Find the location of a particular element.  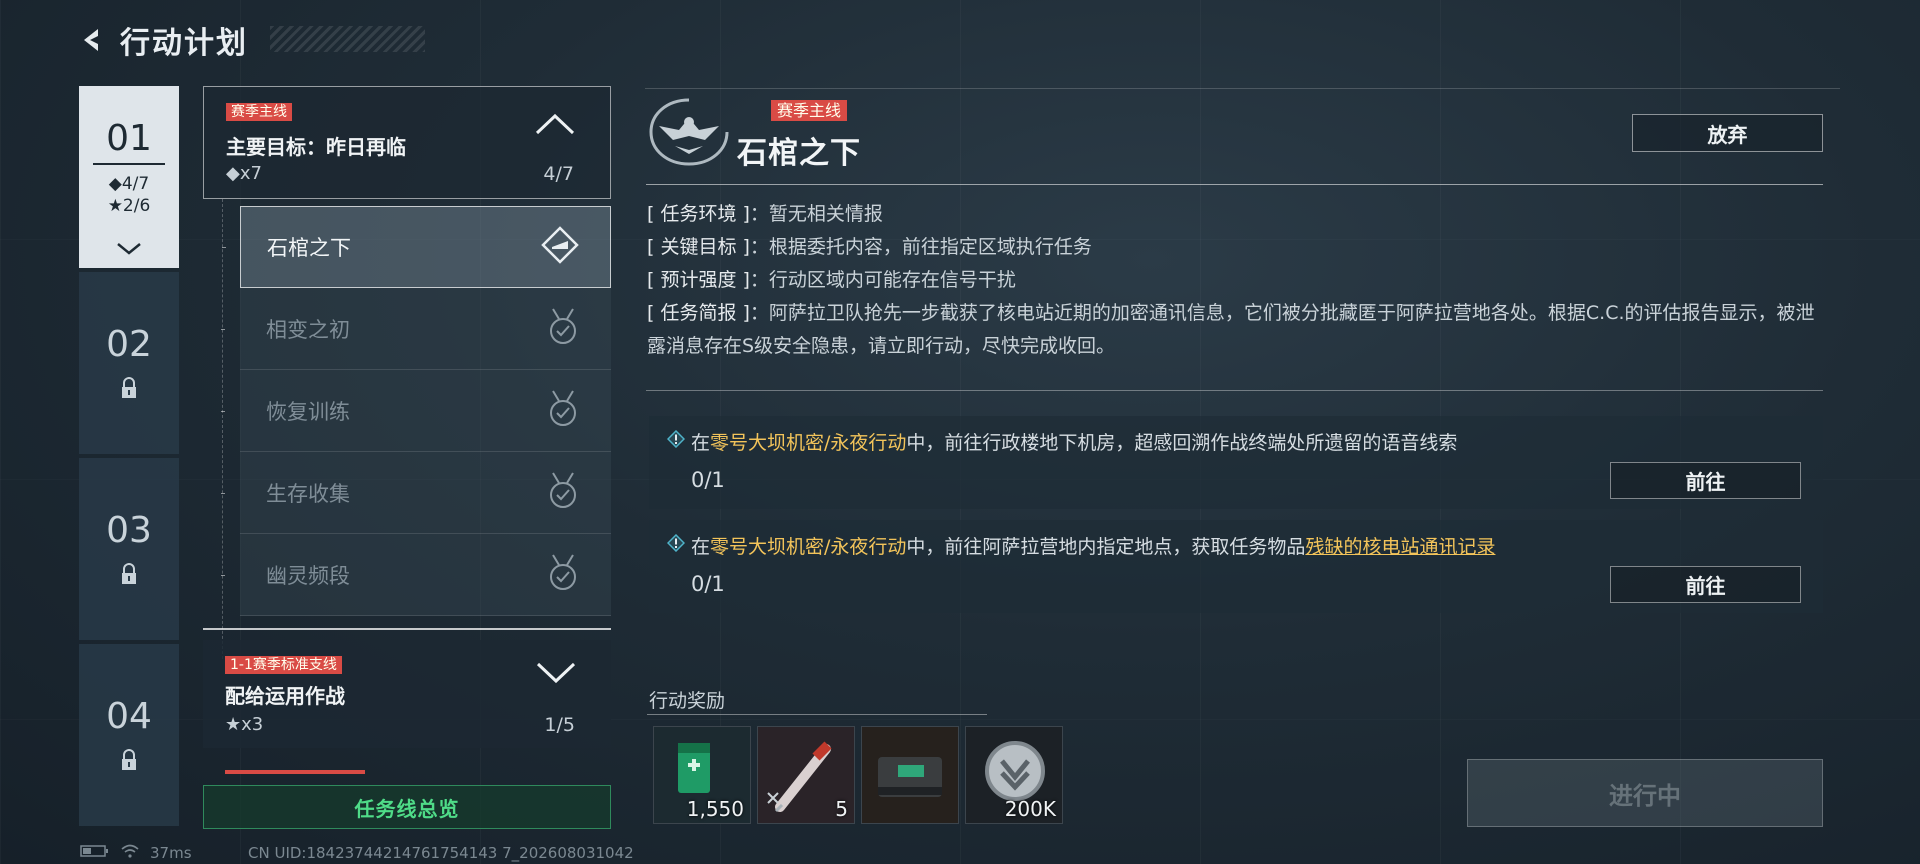

task-text: 中，前往阿萨拉营地内指定地点，获取任务物品 is located at coordinates (1106, 547).